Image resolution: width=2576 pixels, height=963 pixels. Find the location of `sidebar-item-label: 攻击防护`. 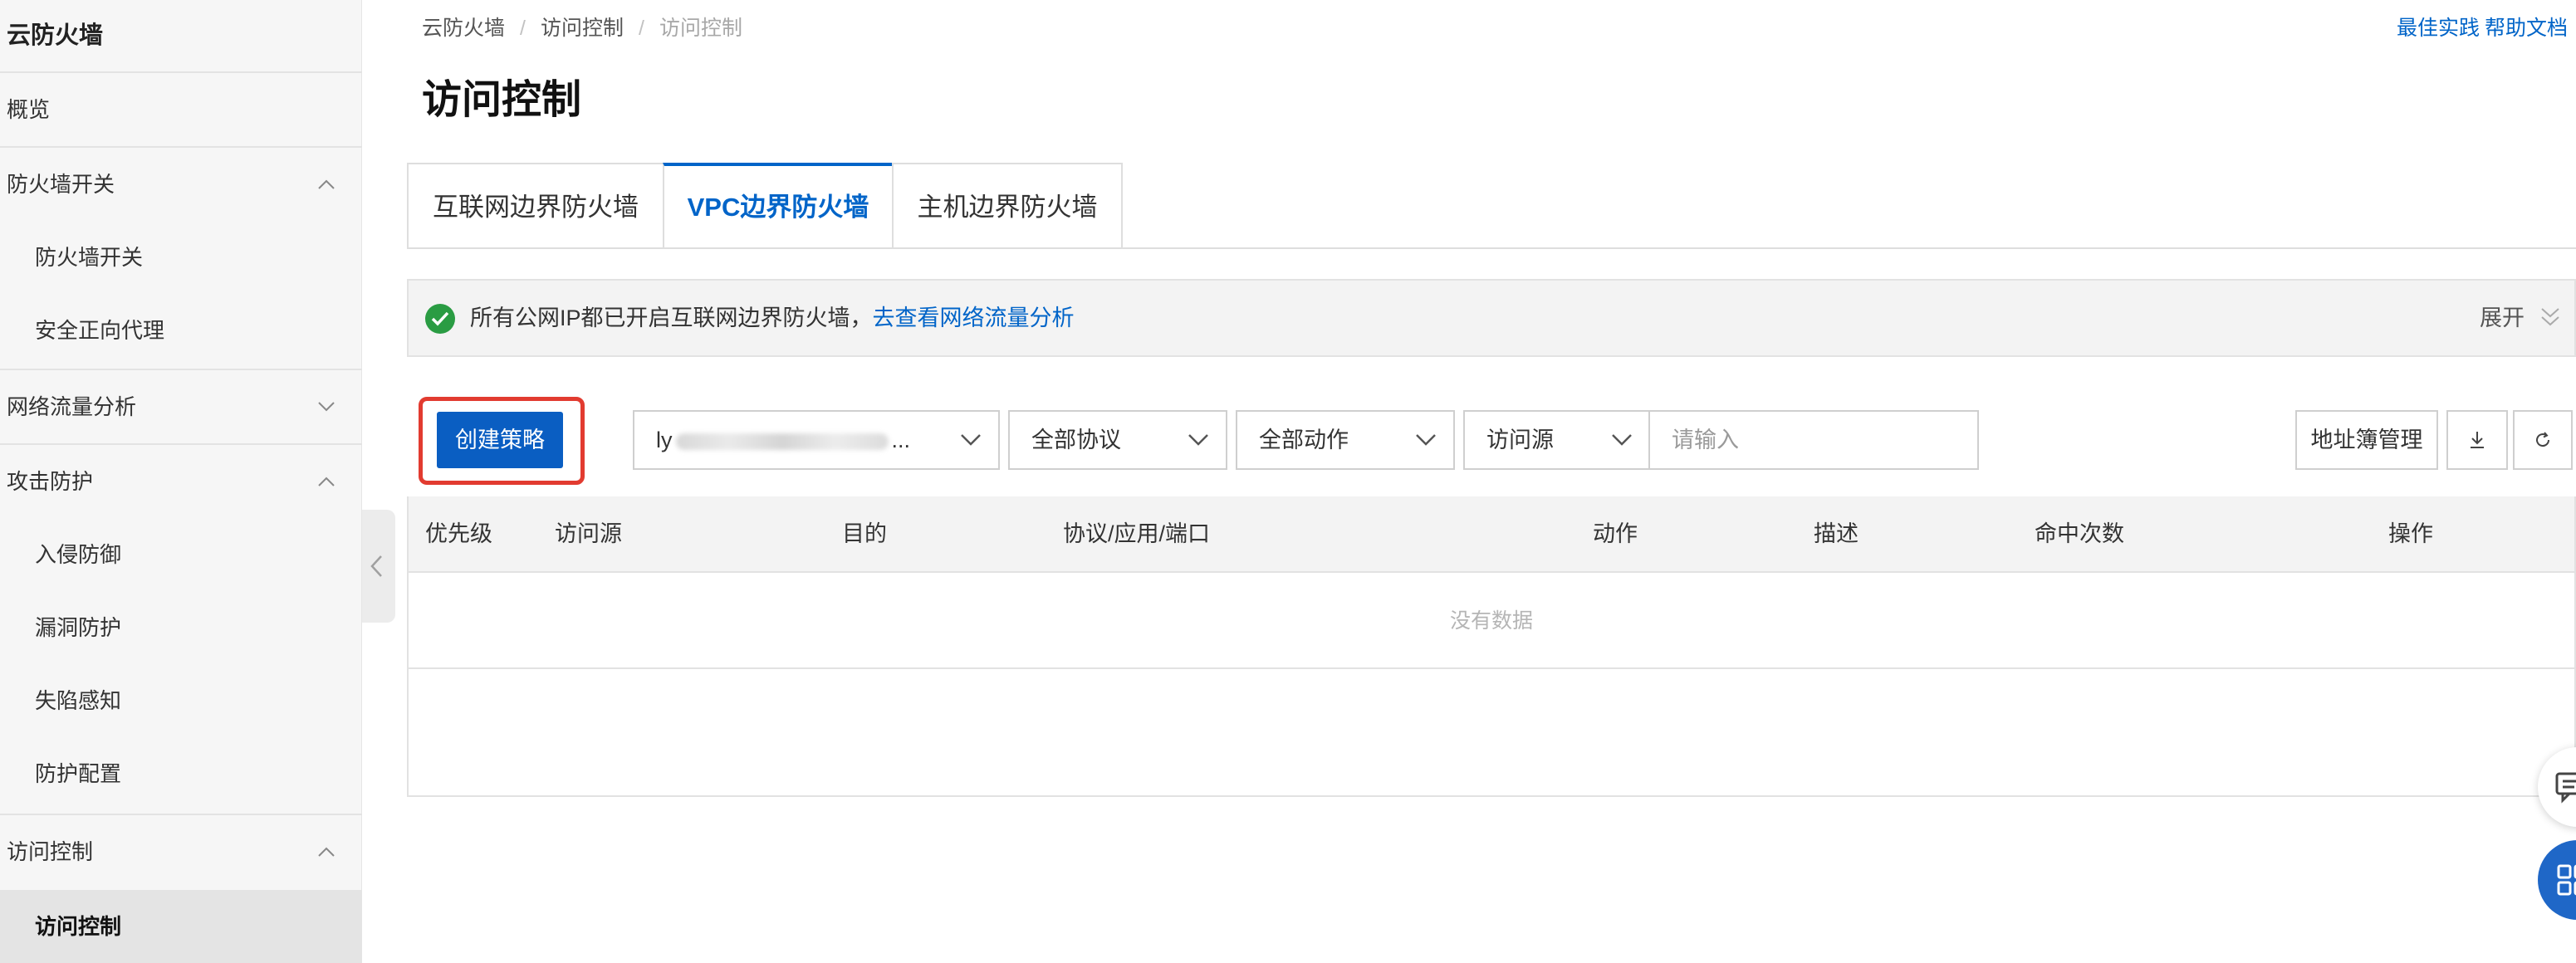

sidebar-item-label: 攻击防护 is located at coordinates (51, 481).